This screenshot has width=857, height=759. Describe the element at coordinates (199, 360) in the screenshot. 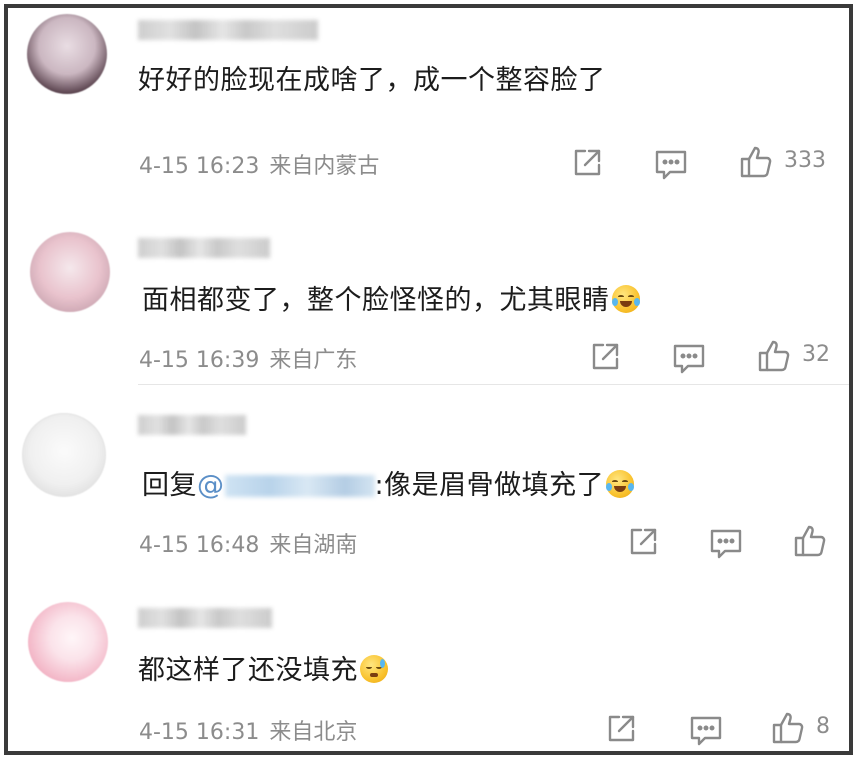

I see `comment-time: 4-15 16:39` at that location.